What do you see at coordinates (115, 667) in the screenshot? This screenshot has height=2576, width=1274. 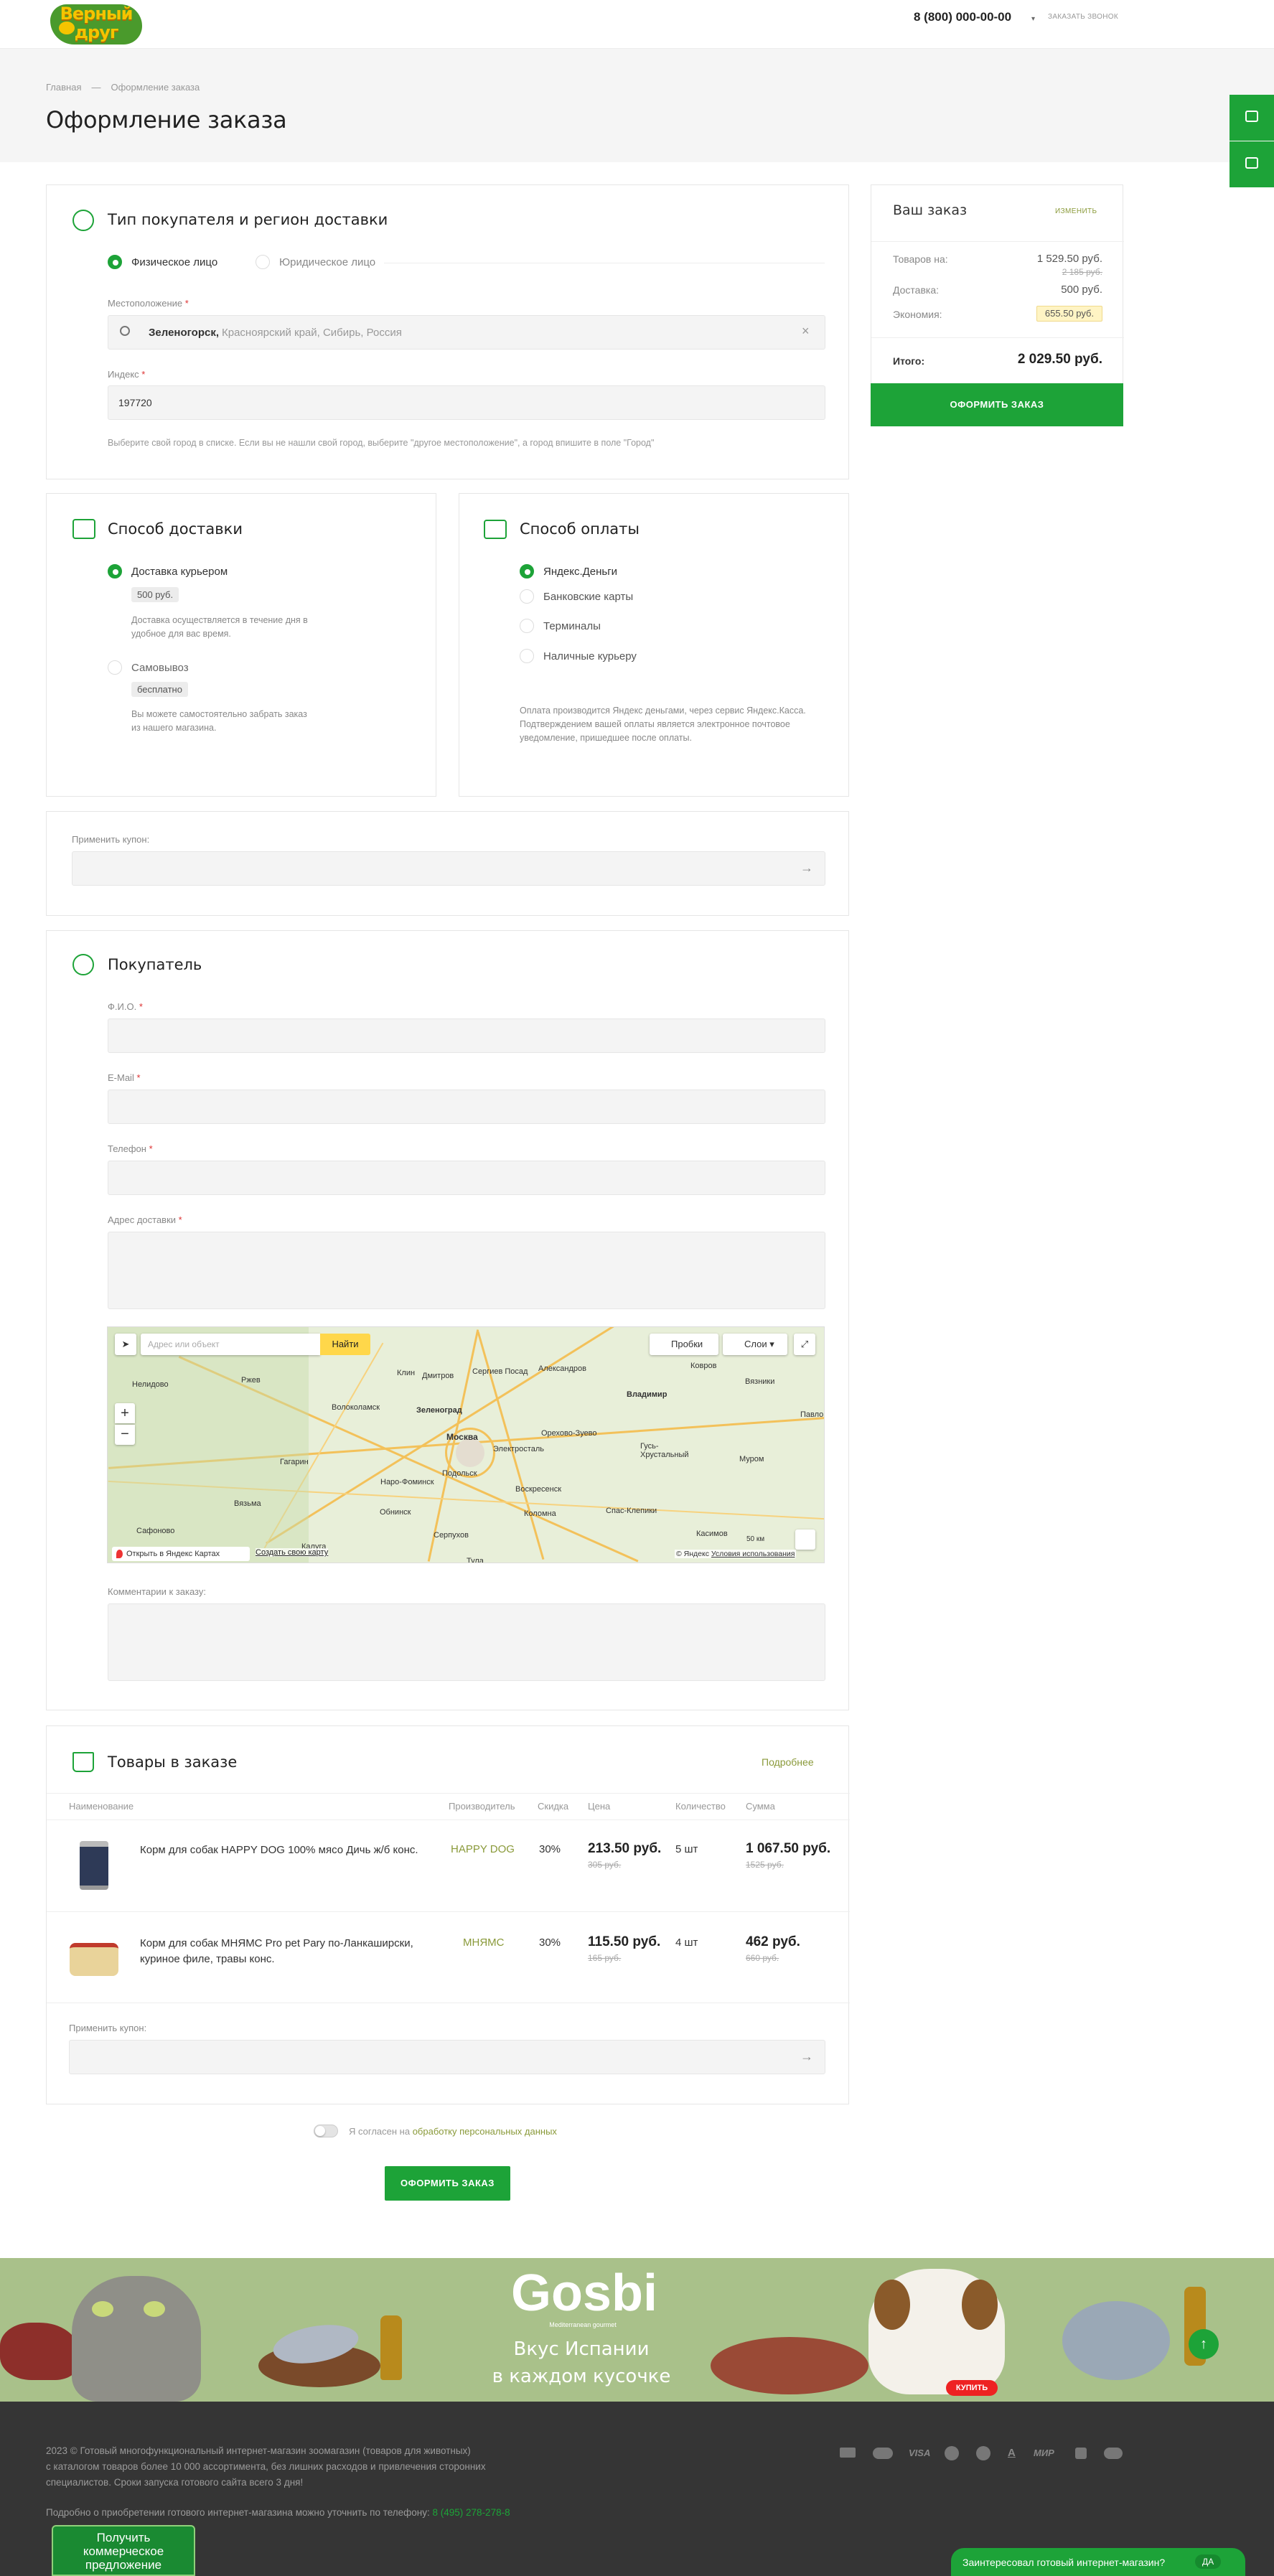 I see `radio-pickup` at bounding box center [115, 667].